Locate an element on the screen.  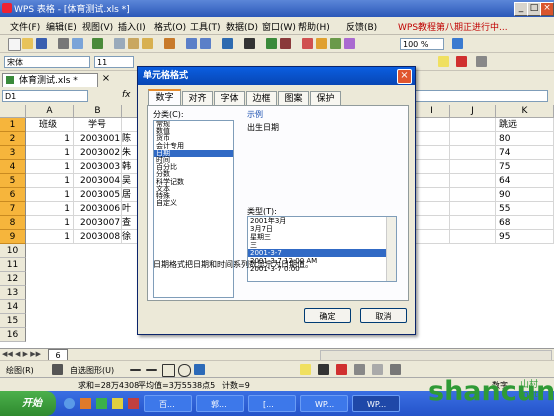
maximize-button: □ is located at coordinates (534, 9).